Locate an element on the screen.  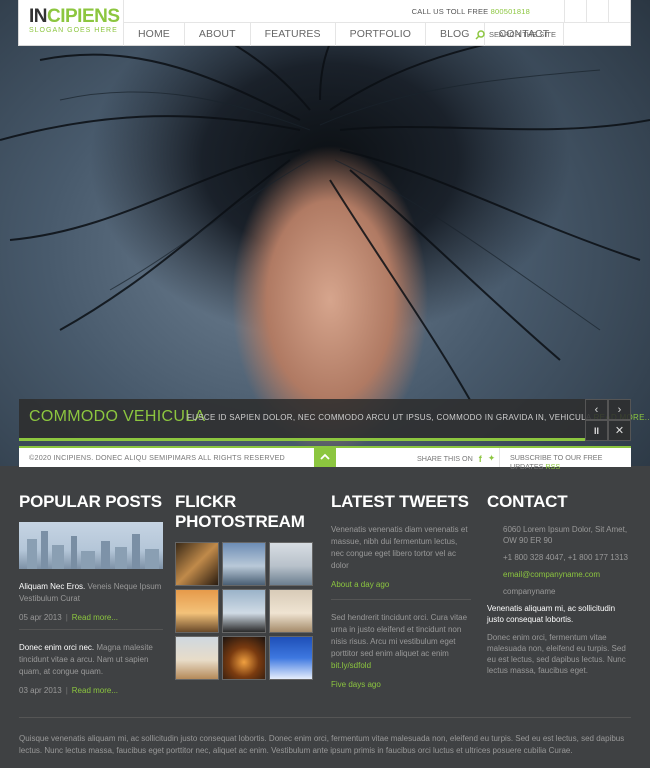
call-number: 800501818 is located at coordinates (510, 11).